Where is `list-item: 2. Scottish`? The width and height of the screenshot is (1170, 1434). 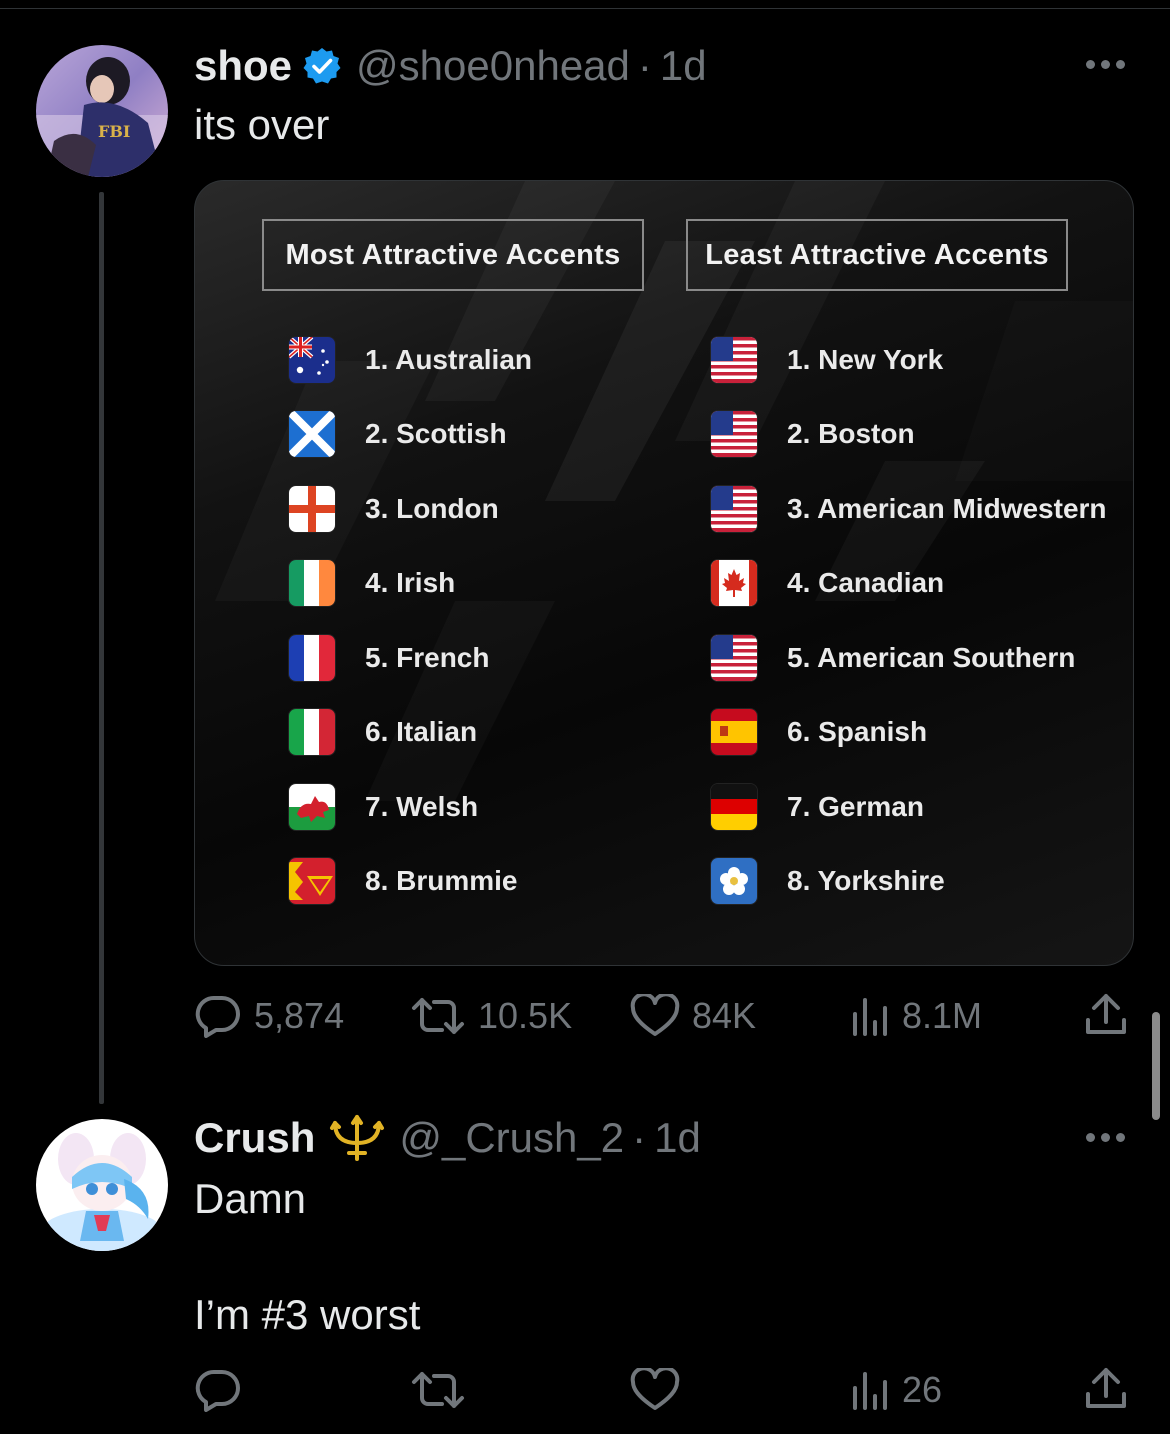
list-item: 2. Scottish is located at coordinates (398, 434).